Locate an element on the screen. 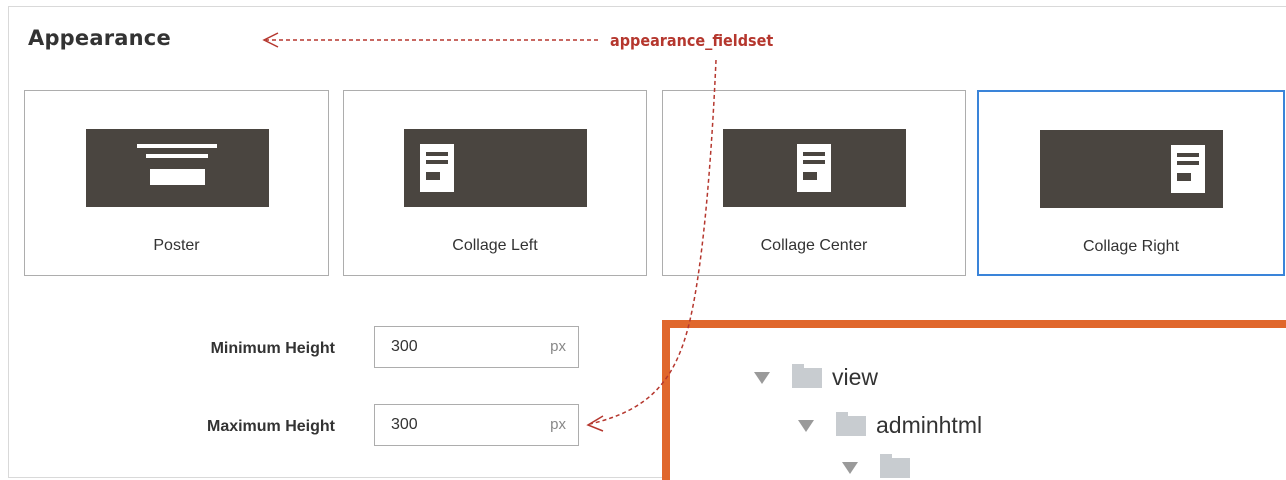 Image resolution: width=1286 pixels, height=480 pixels. appearance-option-collage-right: Collage Right is located at coordinates (1131, 183).